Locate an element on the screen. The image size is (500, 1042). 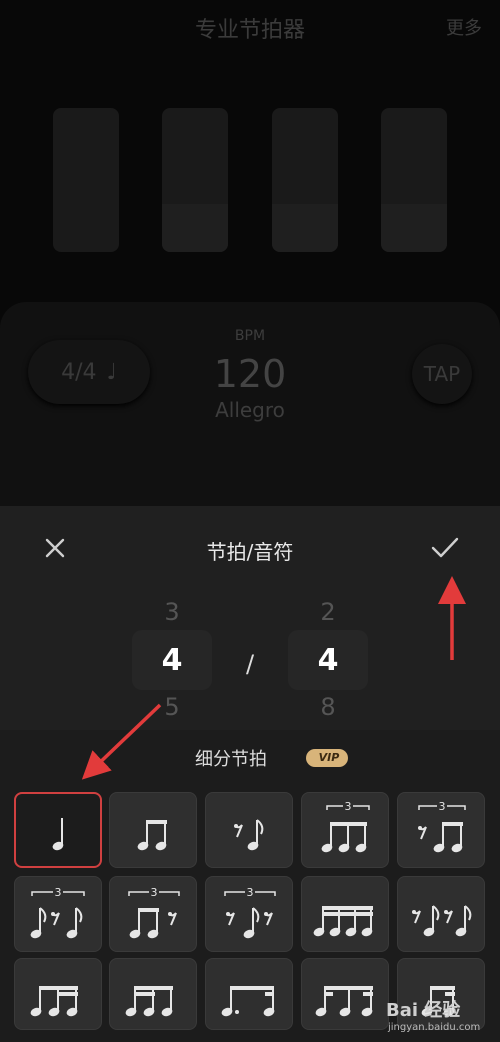
subdivision-option-dotted-eighth-sixteenth is located at coordinates (249, 994).